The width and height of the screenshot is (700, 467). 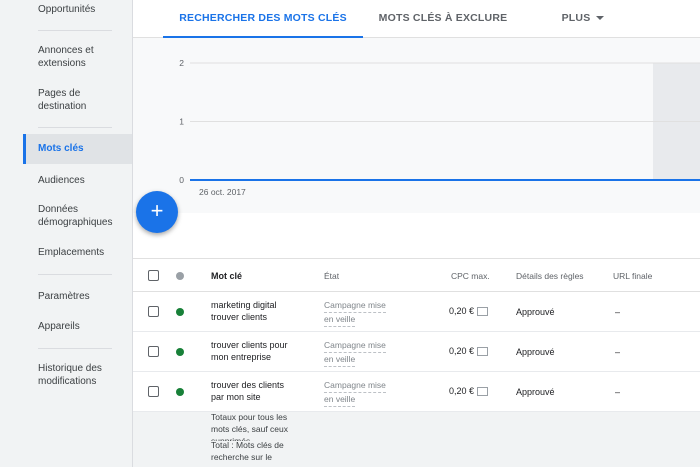 I want to click on select-all-checkbox, so click(x=153, y=275).